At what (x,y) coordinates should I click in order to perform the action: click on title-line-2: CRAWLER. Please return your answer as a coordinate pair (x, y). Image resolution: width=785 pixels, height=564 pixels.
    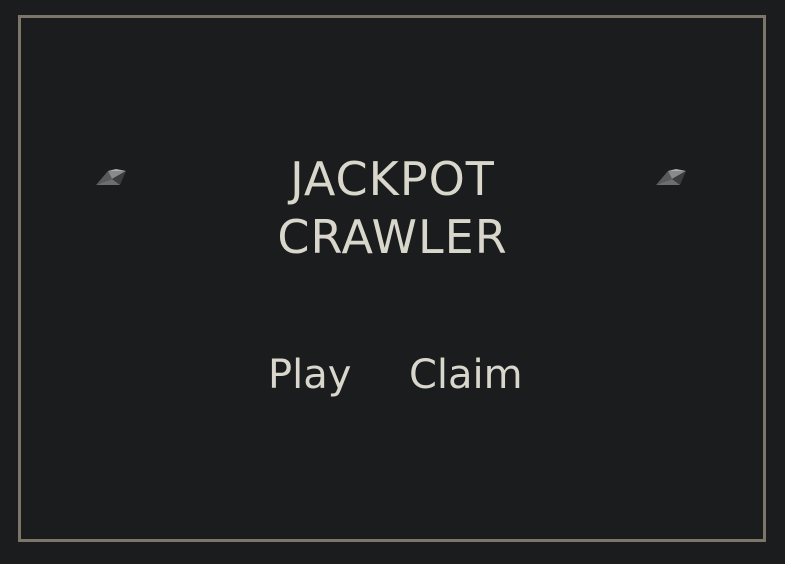
    Looking at the image, I should click on (392, 237).